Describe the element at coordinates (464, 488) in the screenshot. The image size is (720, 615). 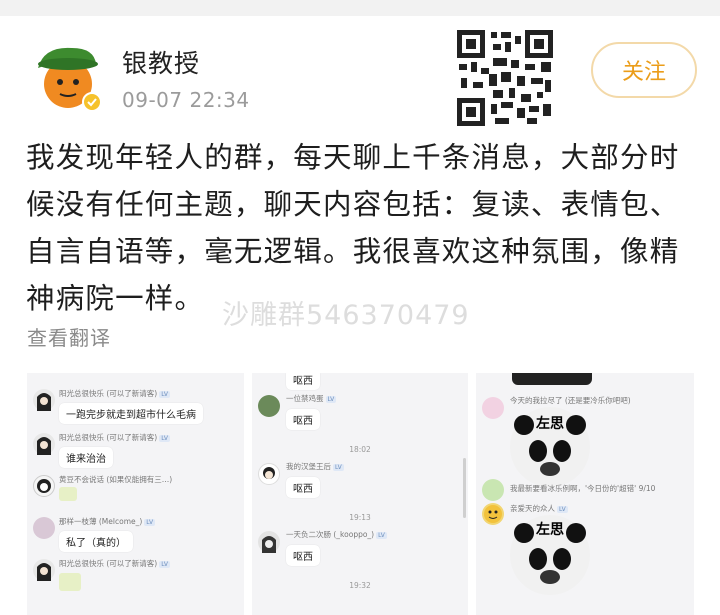
I see `scrollbar` at that location.